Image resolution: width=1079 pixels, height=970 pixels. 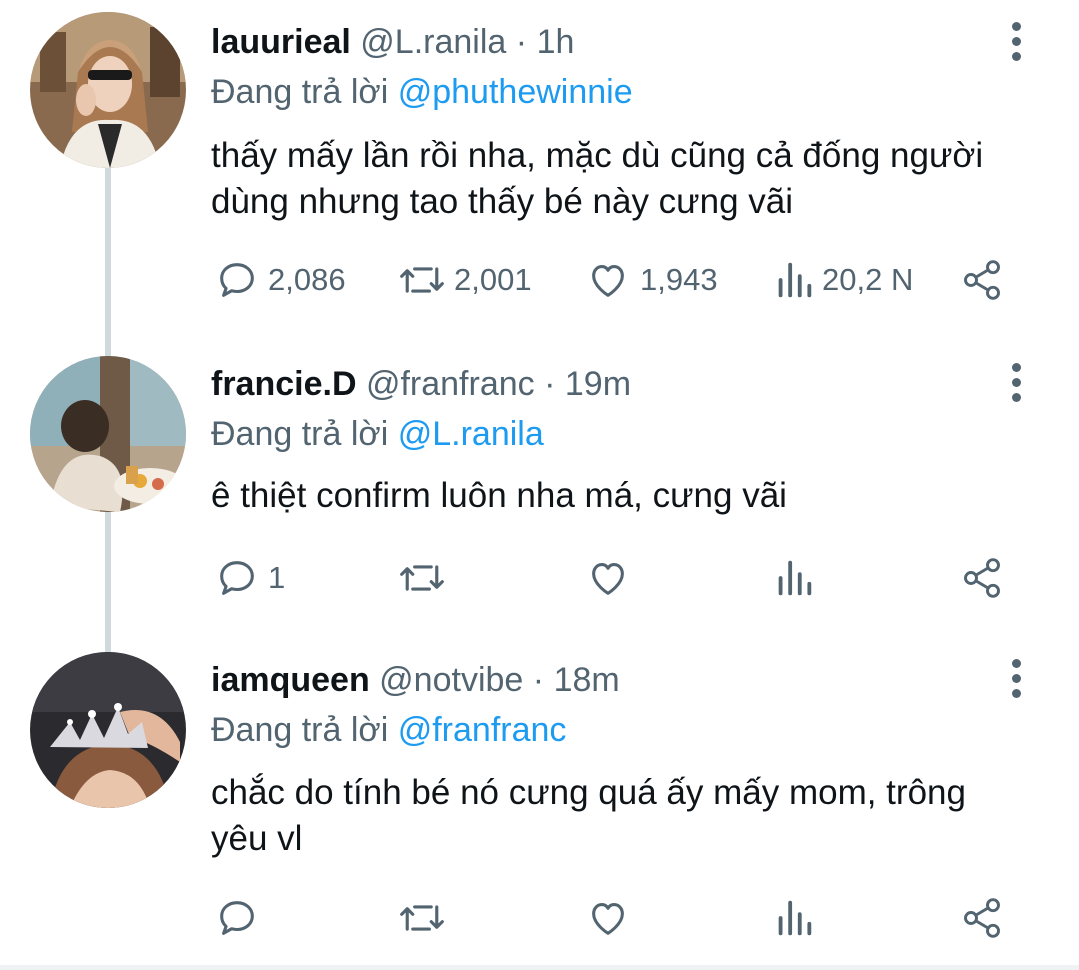 I want to click on user-handle: @L.ranila, so click(x=433, y=42).